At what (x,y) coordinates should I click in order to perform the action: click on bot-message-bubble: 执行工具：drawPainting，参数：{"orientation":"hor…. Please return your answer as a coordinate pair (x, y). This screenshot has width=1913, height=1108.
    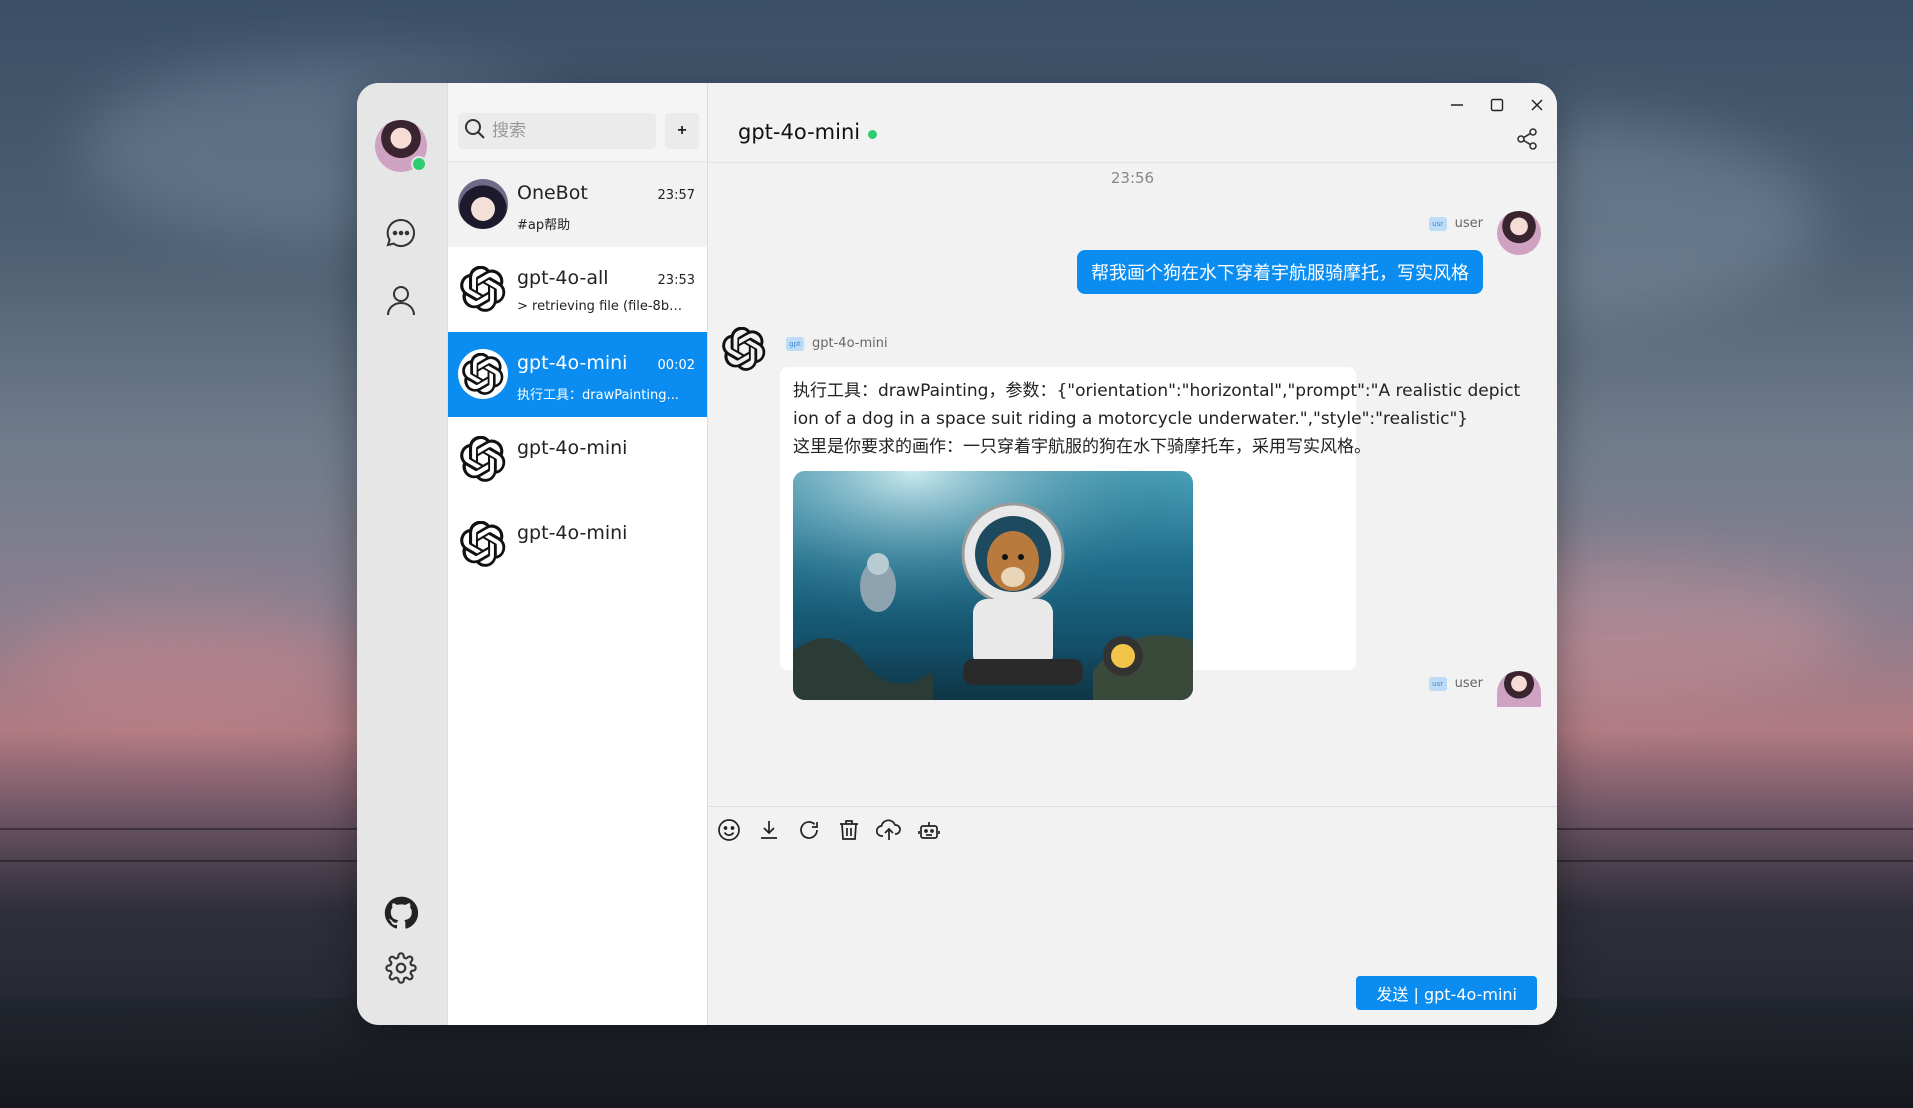
    Looking at the image, I should click on (1150, 533).